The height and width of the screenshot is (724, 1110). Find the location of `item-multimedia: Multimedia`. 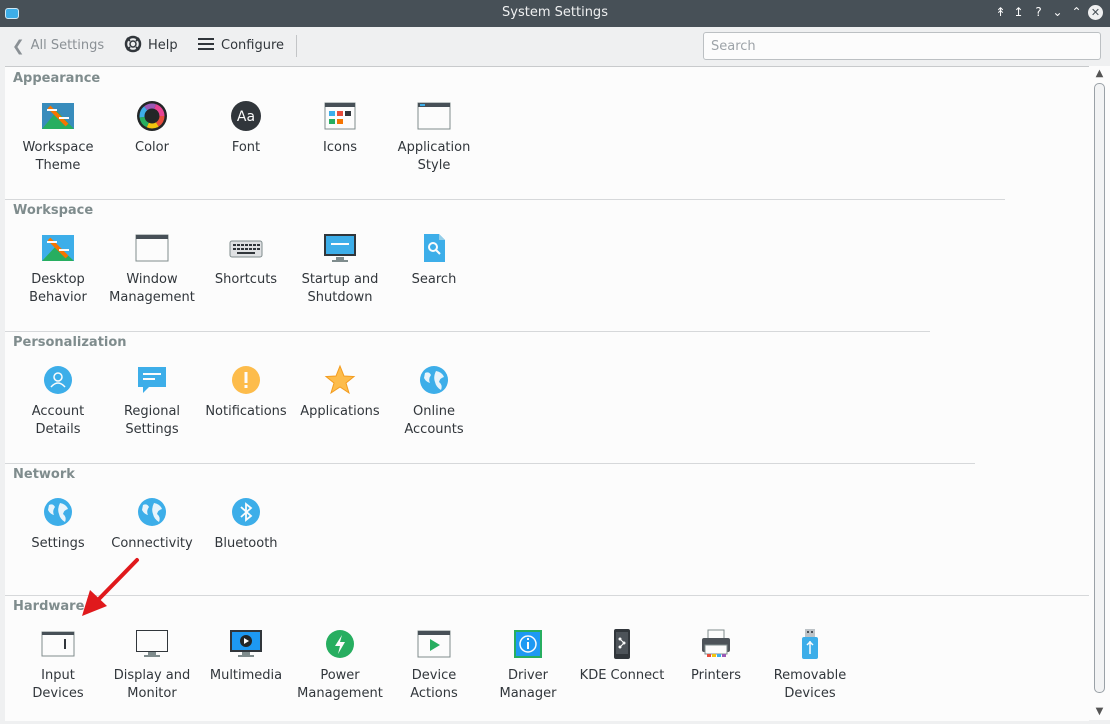

item-multimedia: Multimedia is located at coordinates (246, 656).